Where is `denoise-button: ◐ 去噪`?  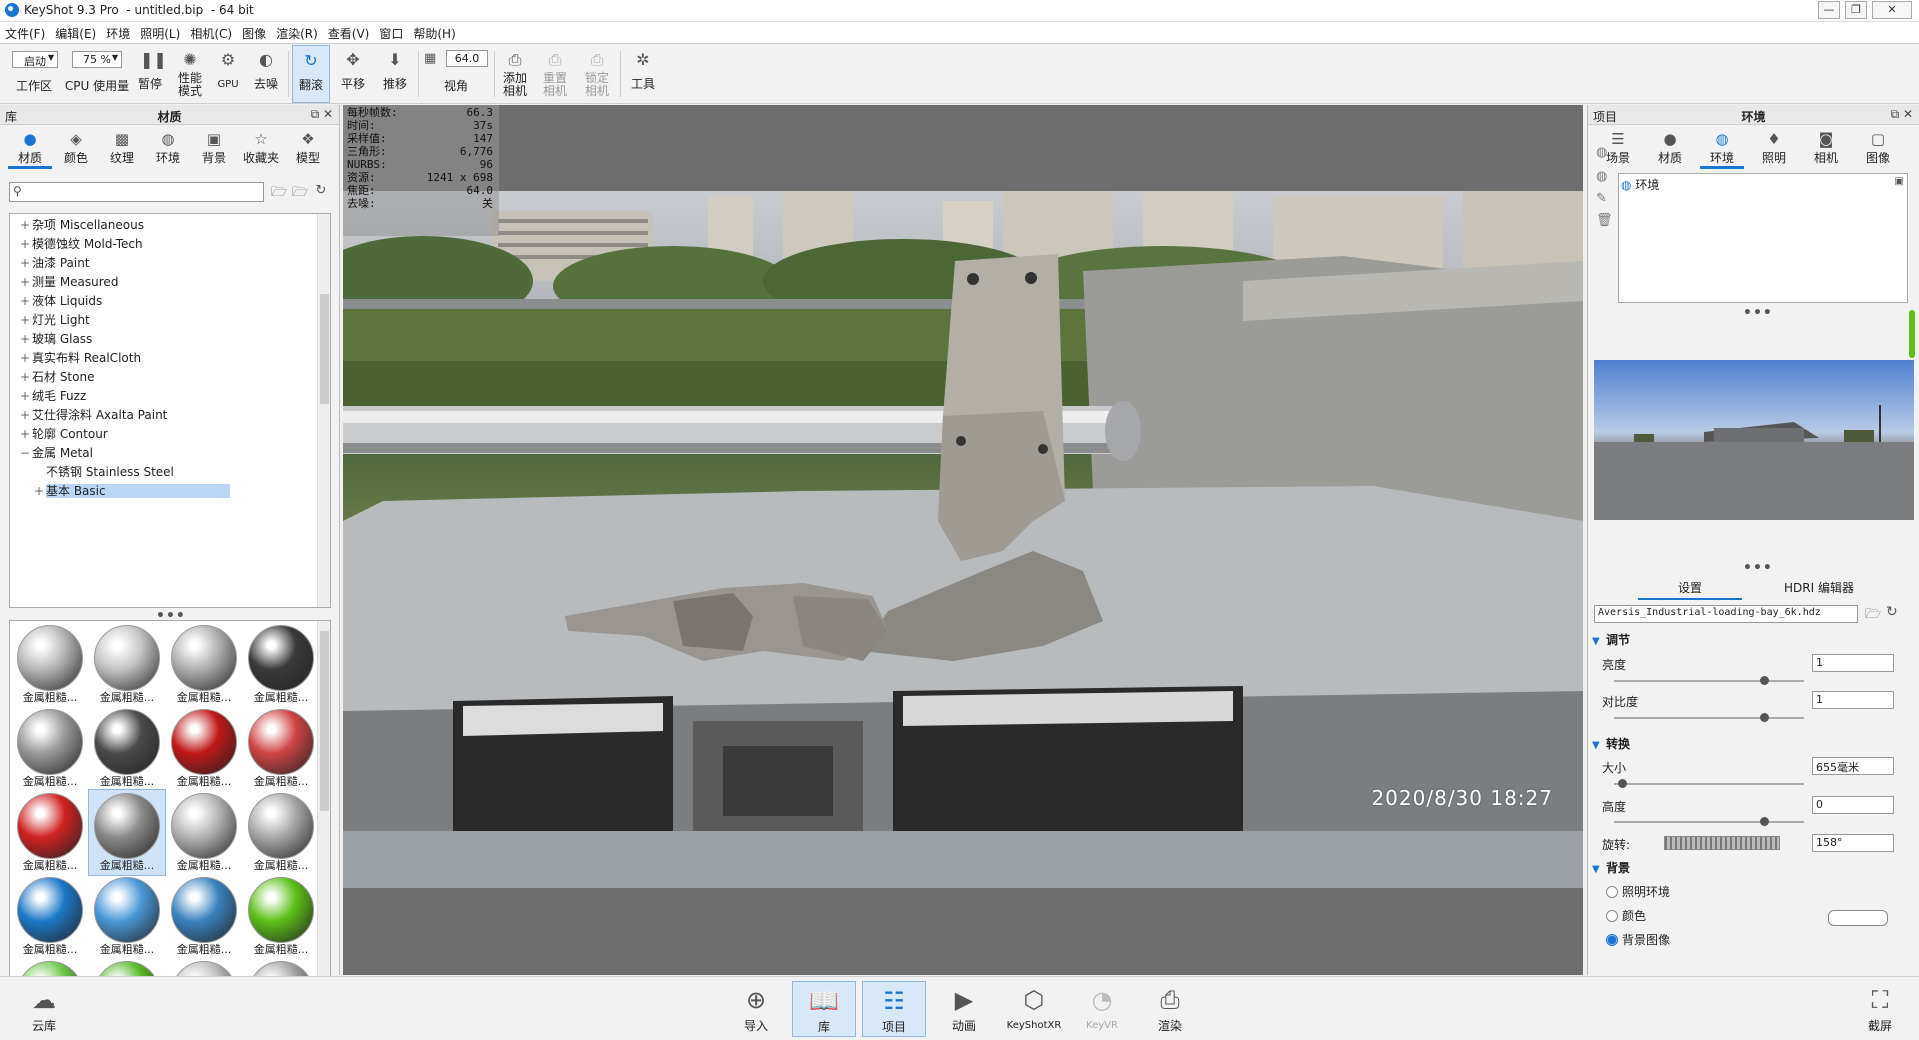
denoise-button: ◐ 去噪 is located at coordinates (266, 74).